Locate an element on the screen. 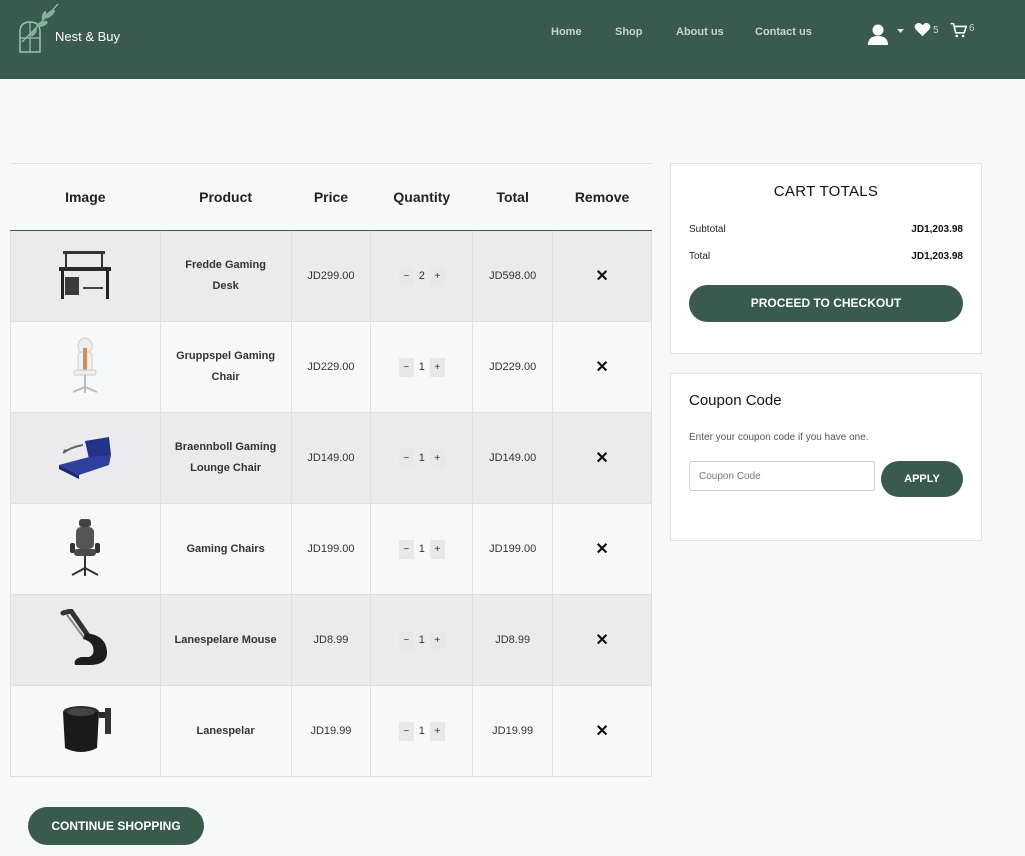  product-total: JD19.99 is located at coordinates (513, 731).